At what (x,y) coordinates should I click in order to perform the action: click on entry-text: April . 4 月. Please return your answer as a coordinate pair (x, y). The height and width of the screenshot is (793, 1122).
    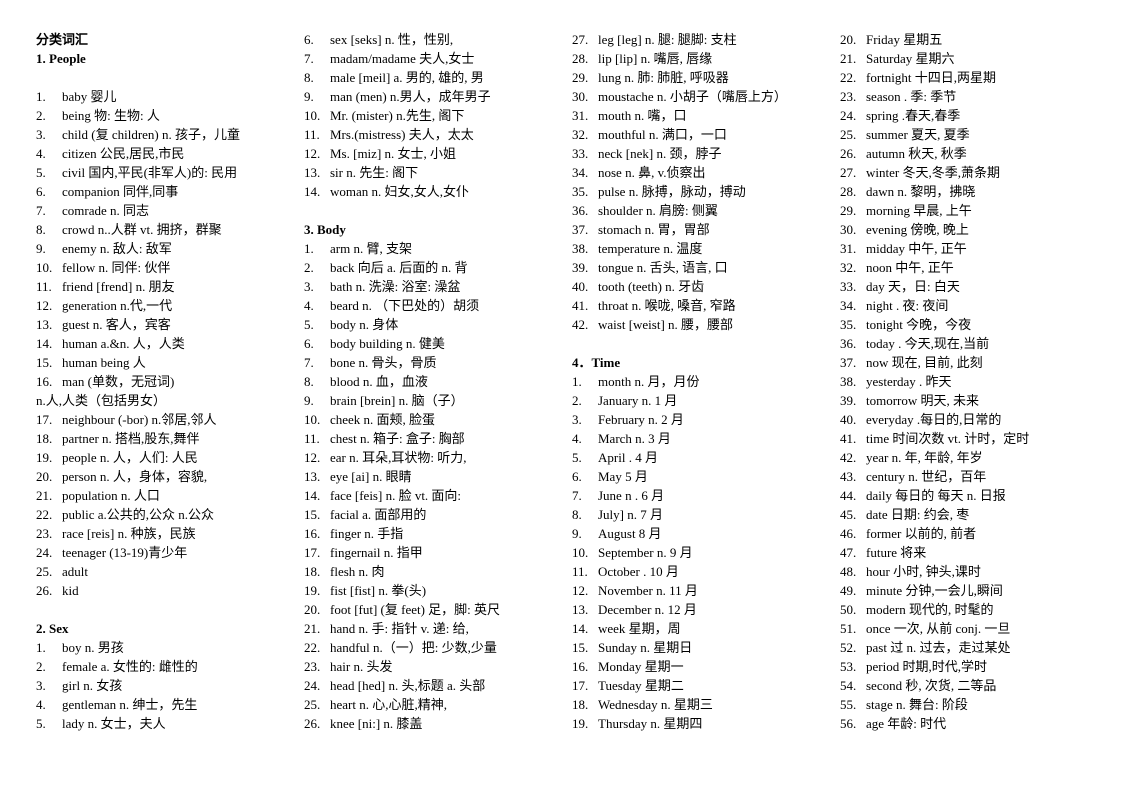
    Looking at the image, I should click on (628, 457).